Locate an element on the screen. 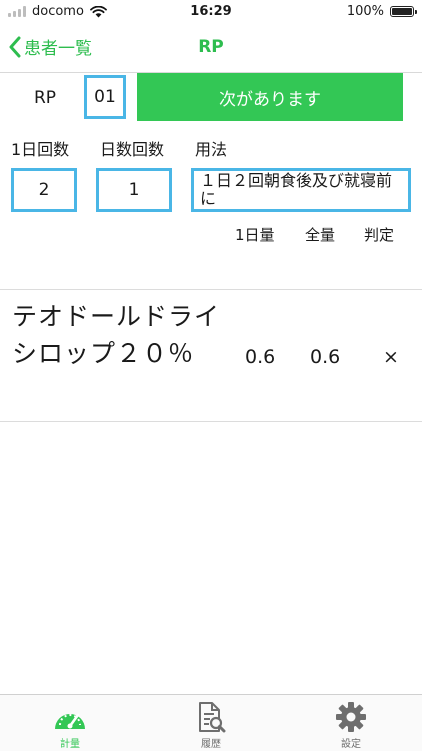  daily-count-label: 1日回数 is located at coordinates (40, 149).